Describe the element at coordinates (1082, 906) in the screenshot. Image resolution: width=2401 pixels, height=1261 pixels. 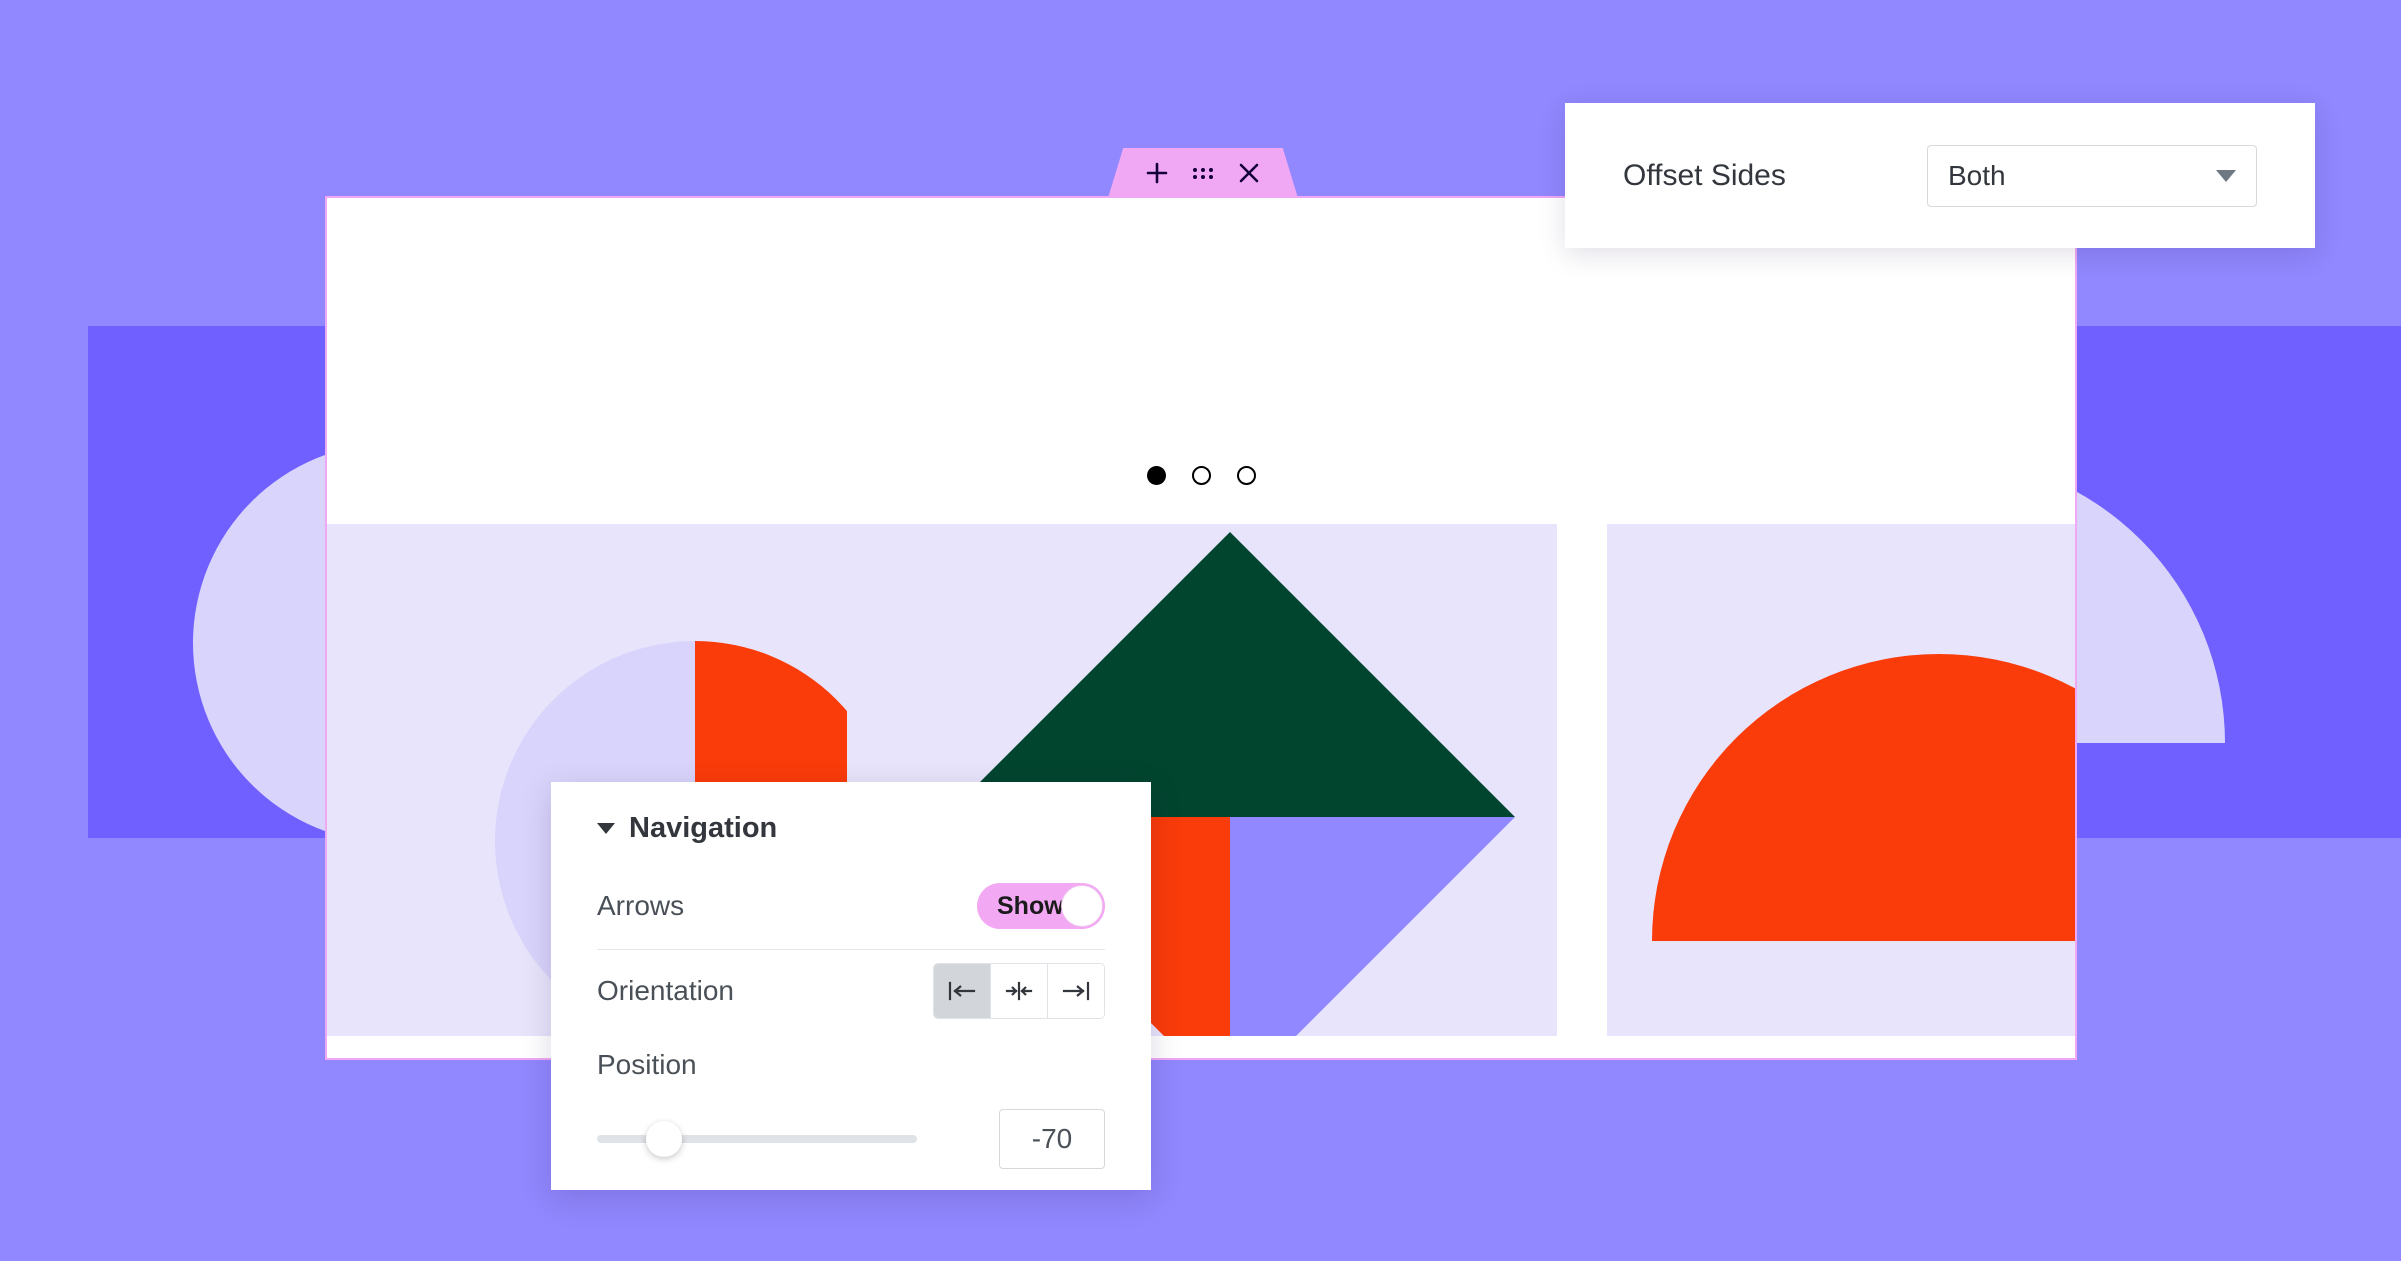
I see `toggle-knob` at that location.